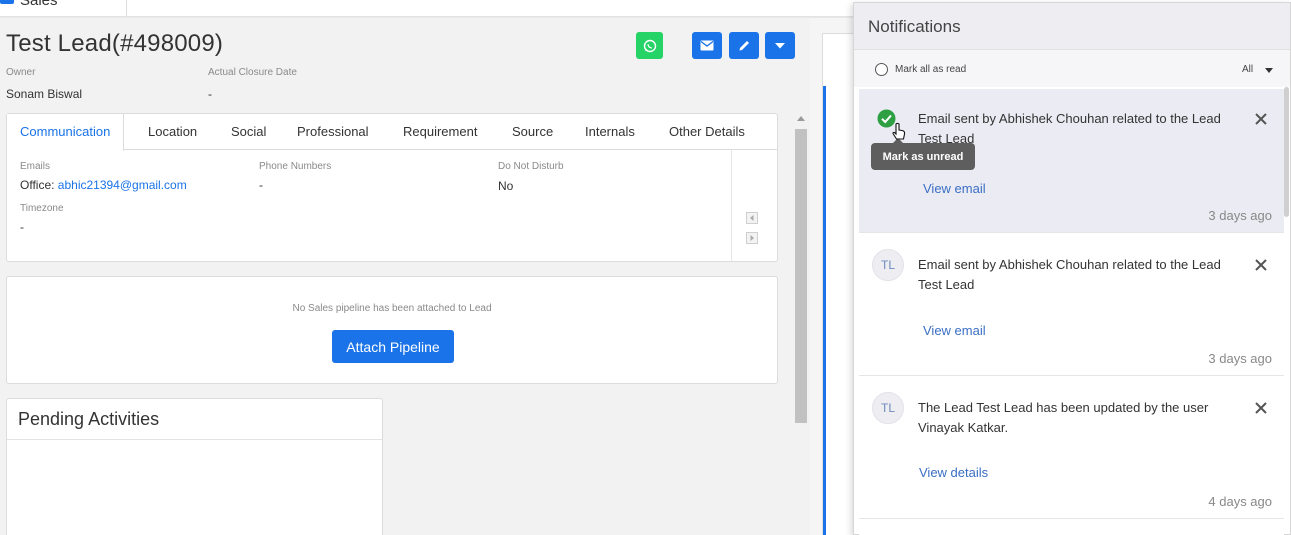 This screenshot has width=1291, height=535. What do you see at coordinates (440, 132) in the screenshot?
I see `tab-requirement: Requirement` at bounding box center [440, 132].